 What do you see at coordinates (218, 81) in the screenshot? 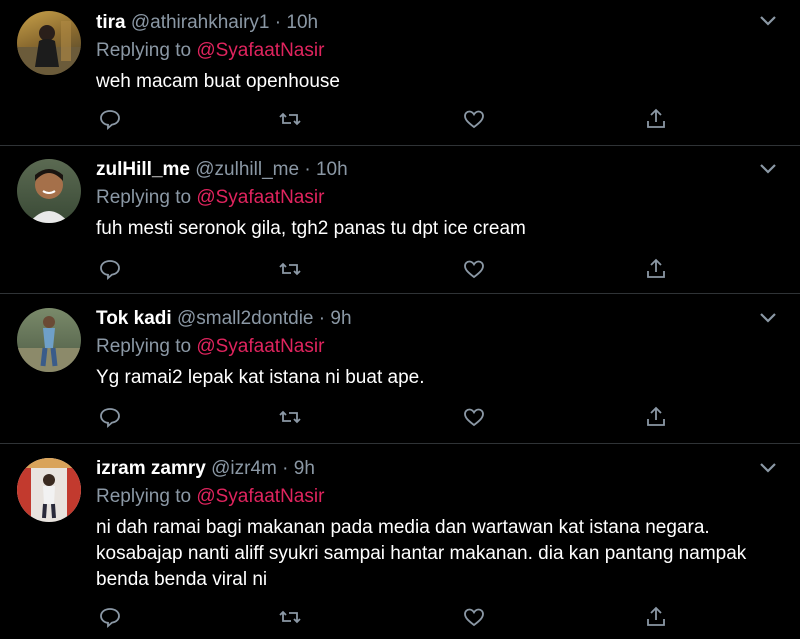
I see `tweet-text: weh macam buat openhouse` at bounding box center [218, 81].